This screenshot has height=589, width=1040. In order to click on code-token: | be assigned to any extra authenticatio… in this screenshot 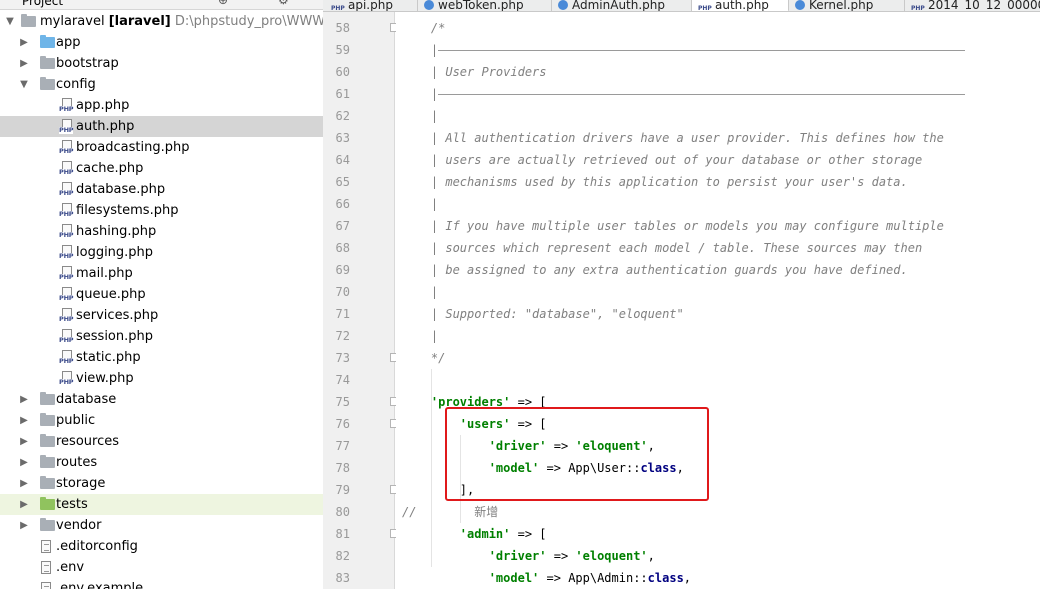, I will do `click(655, 269)`.